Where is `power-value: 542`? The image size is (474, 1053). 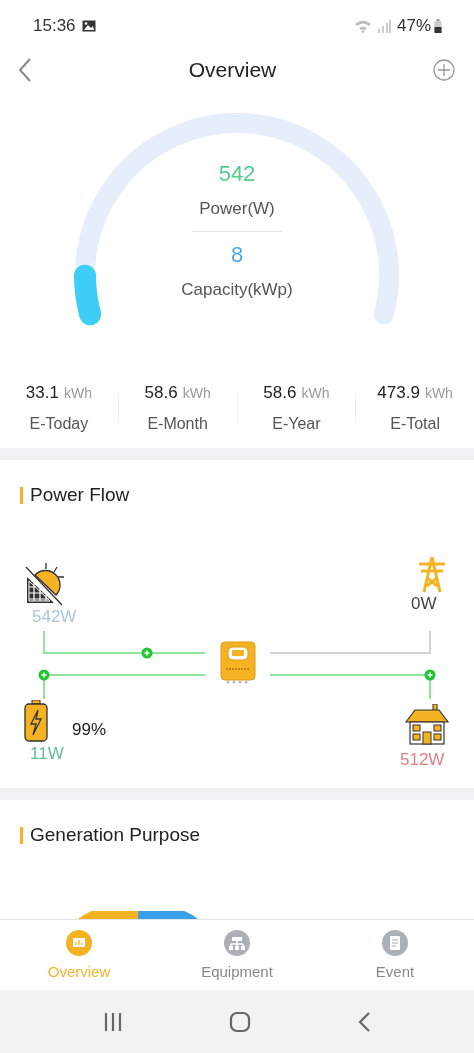
power-value: 542 is located at coordinates (237, 174).